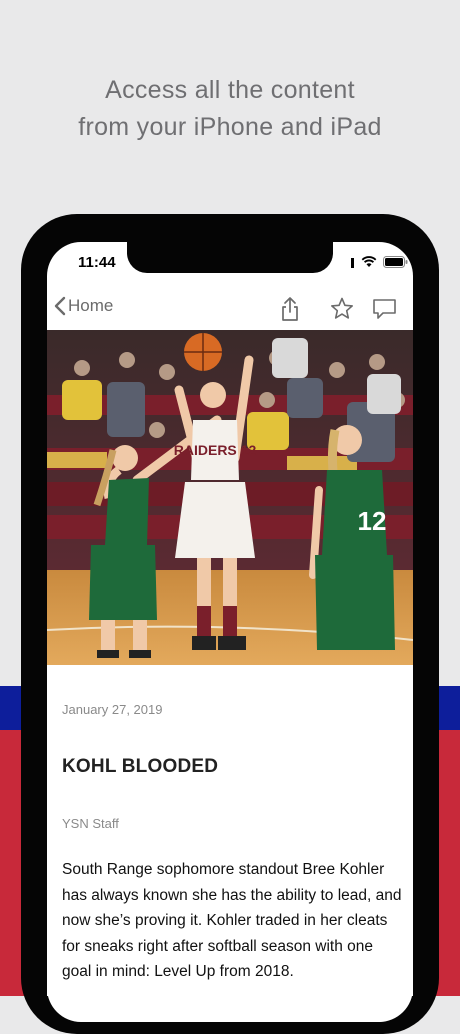 Image resolution: width=460 pixels, height=1034 pixels. I want to click on status-icons, so click(379, 262).